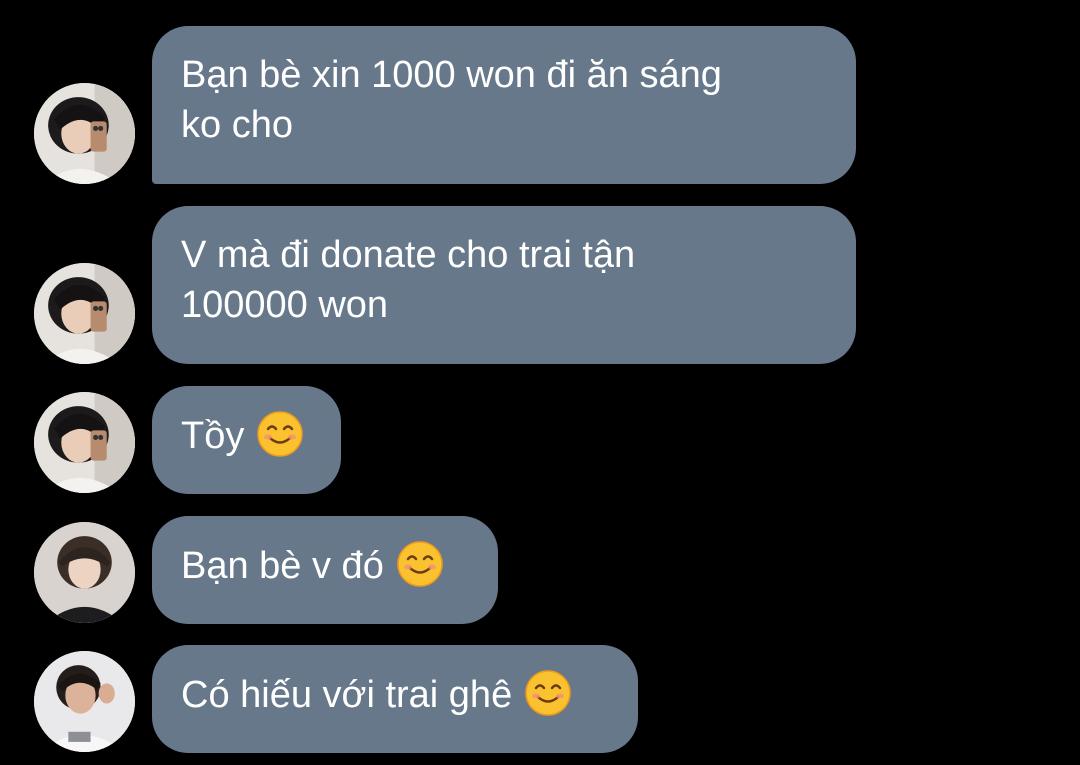 The image size is (1080, 765). Describe the element at coordinates (237, 125) in the screenshot. I see `message-text-line: ko cho` at that location.